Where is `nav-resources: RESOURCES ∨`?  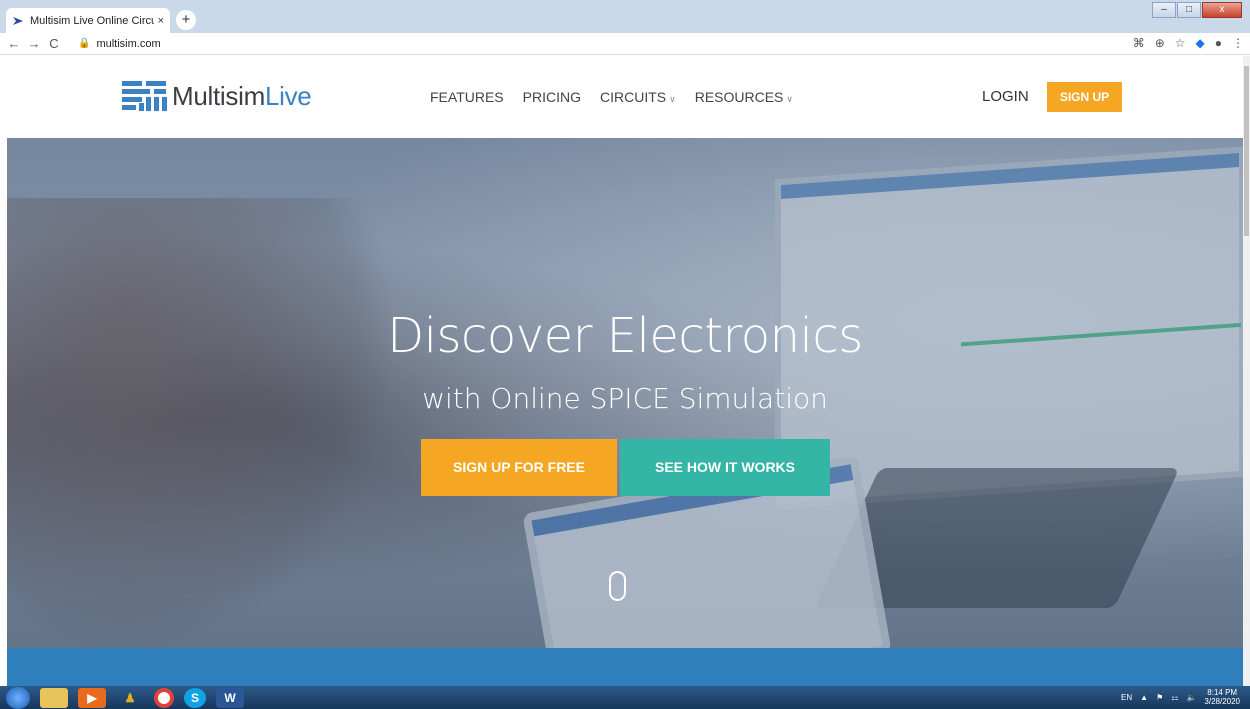
nav-resources: RESOURCES ∨ is located at coordinates (744, 97).